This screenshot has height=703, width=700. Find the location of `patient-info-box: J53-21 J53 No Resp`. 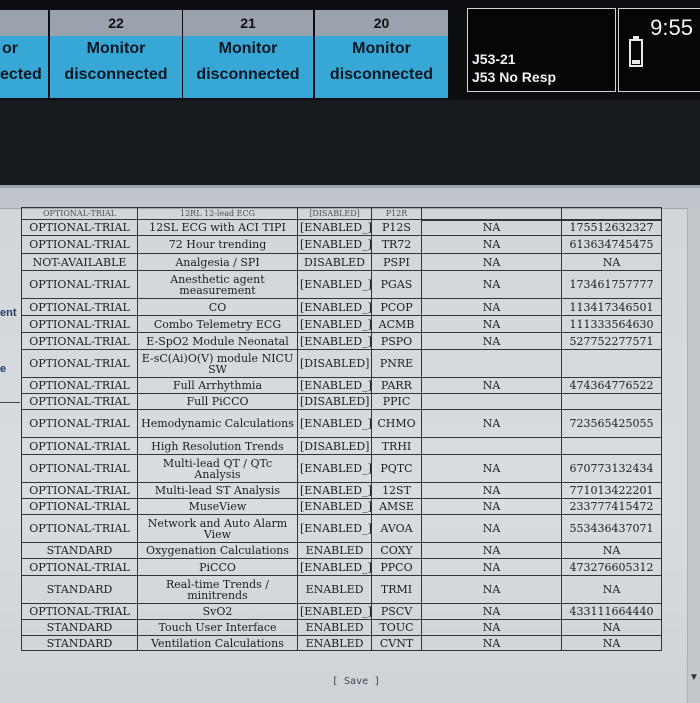

patient-info-box: J53-21 J53 No Resp is located at coordinates (541, 50).